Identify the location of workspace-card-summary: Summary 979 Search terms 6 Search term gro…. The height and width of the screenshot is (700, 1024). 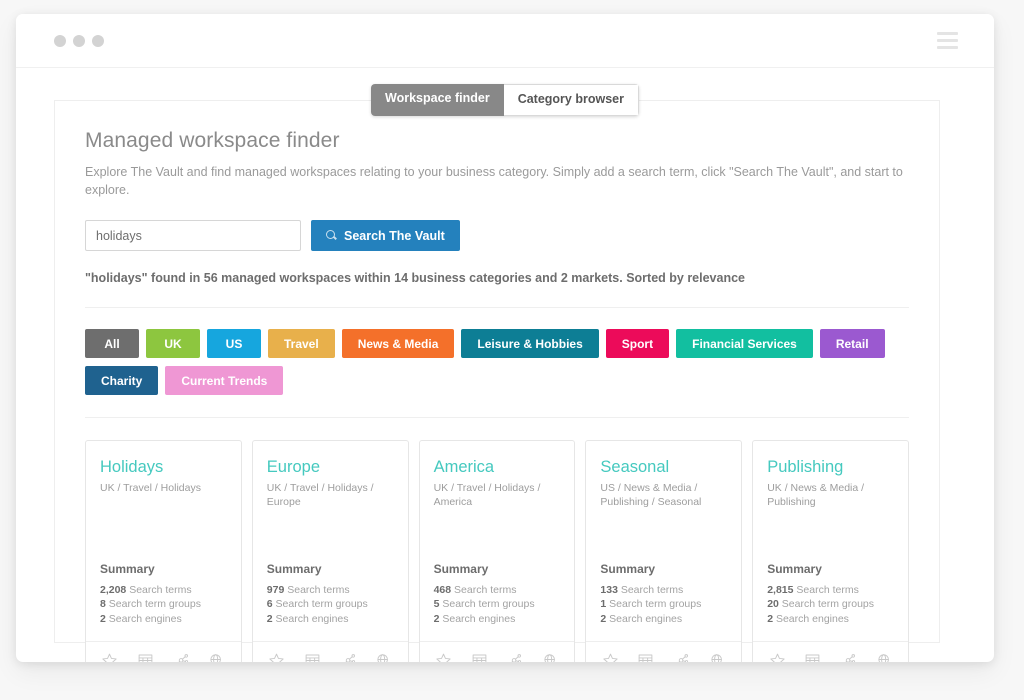
(330, 602).